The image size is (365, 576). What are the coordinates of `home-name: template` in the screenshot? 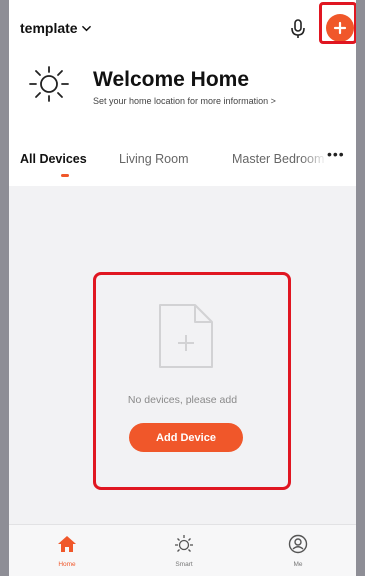 It's located at (49, 28).